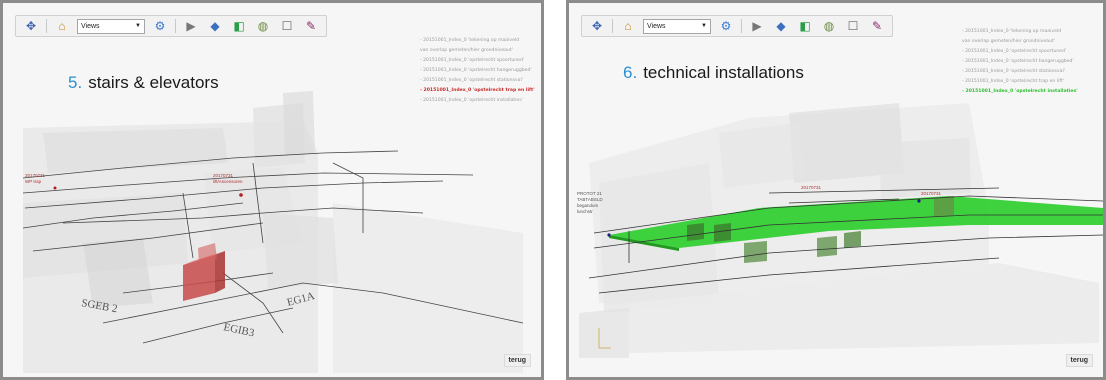  What do you see at coordinates (590, 202) in the screenshot?
I see `annotation-label: PROTOT 21 TABTABSLD begandum lunchstr` at bounding box center [590, 202].